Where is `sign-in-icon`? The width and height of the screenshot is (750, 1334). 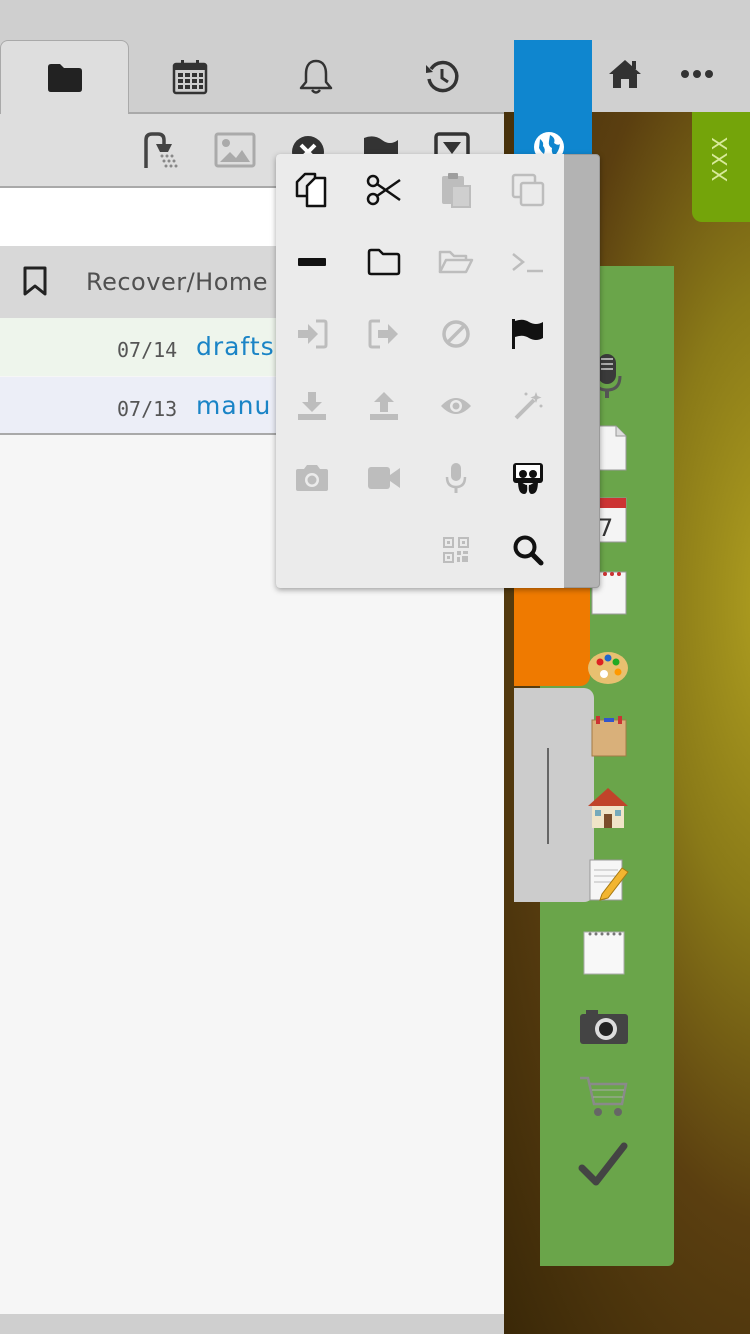 sign-in-icon is located at coordinates (312, 334).